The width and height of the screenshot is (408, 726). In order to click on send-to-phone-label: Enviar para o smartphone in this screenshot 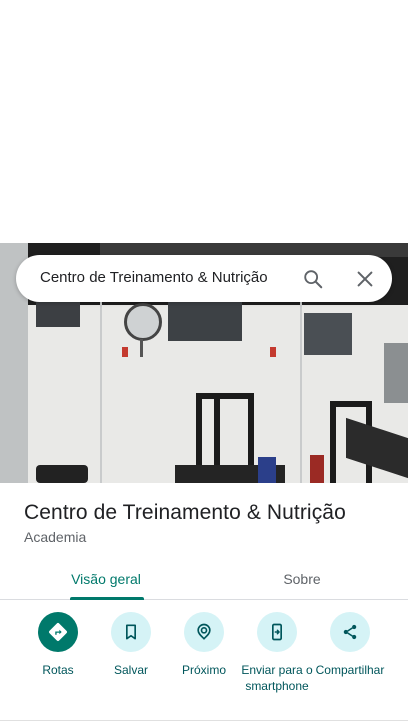, I will do `click(277, 678)`.